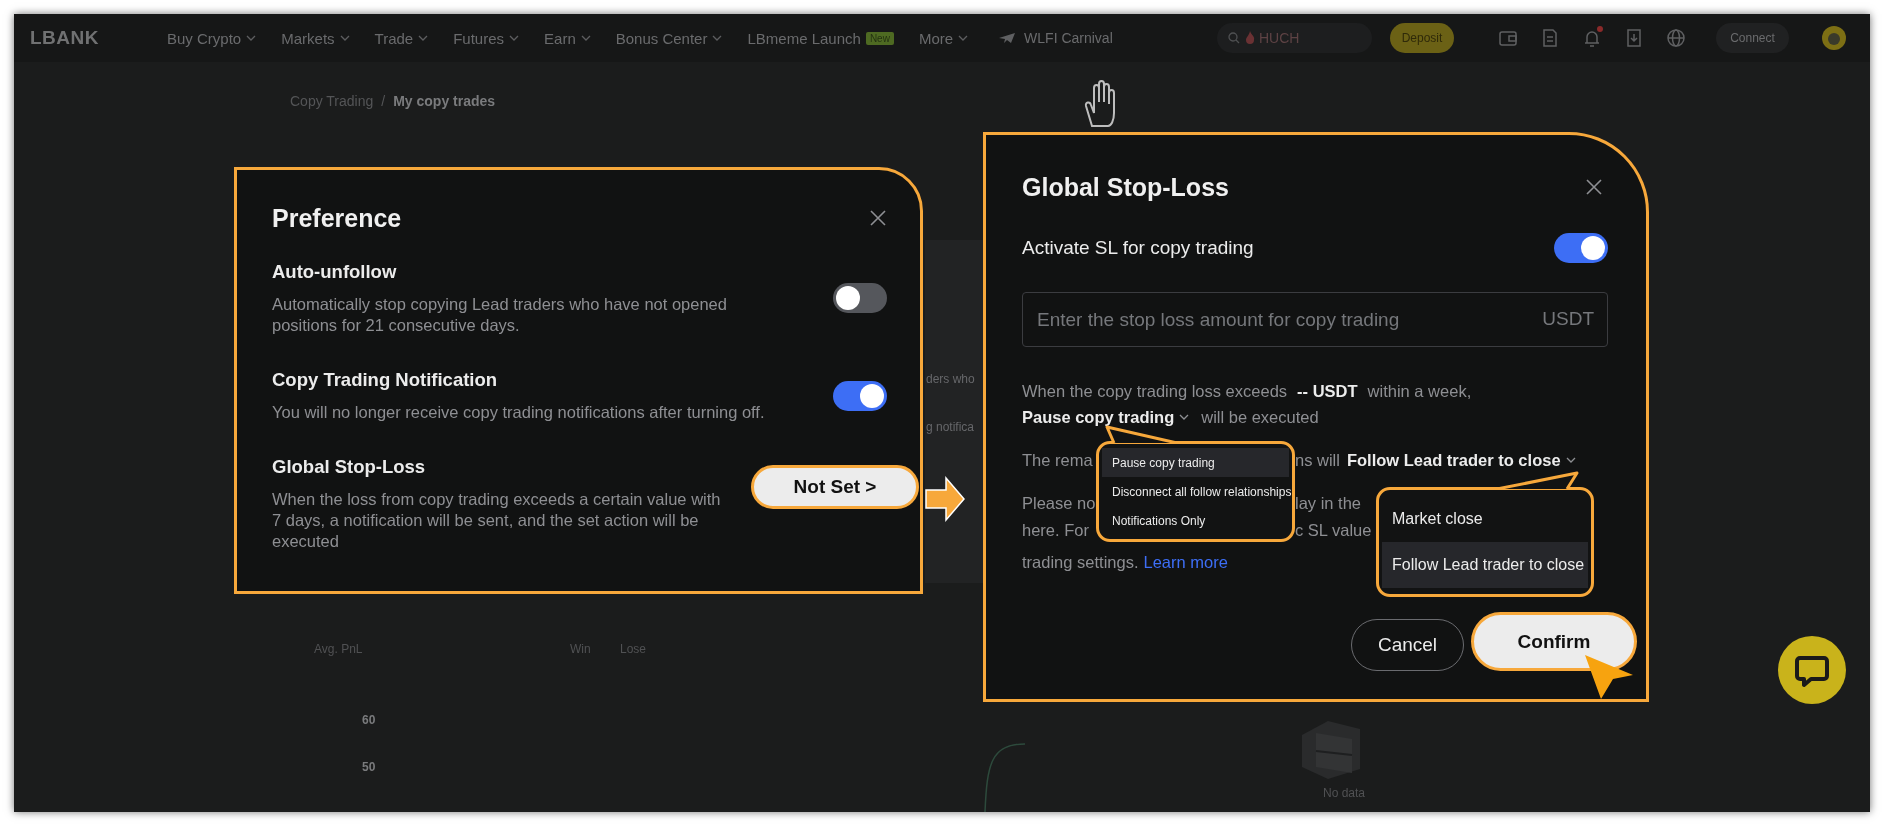  What do you see at coordinates (1592, 38) in the screenshot?
I see `bell-icon` at bounding box center [1592, 38].